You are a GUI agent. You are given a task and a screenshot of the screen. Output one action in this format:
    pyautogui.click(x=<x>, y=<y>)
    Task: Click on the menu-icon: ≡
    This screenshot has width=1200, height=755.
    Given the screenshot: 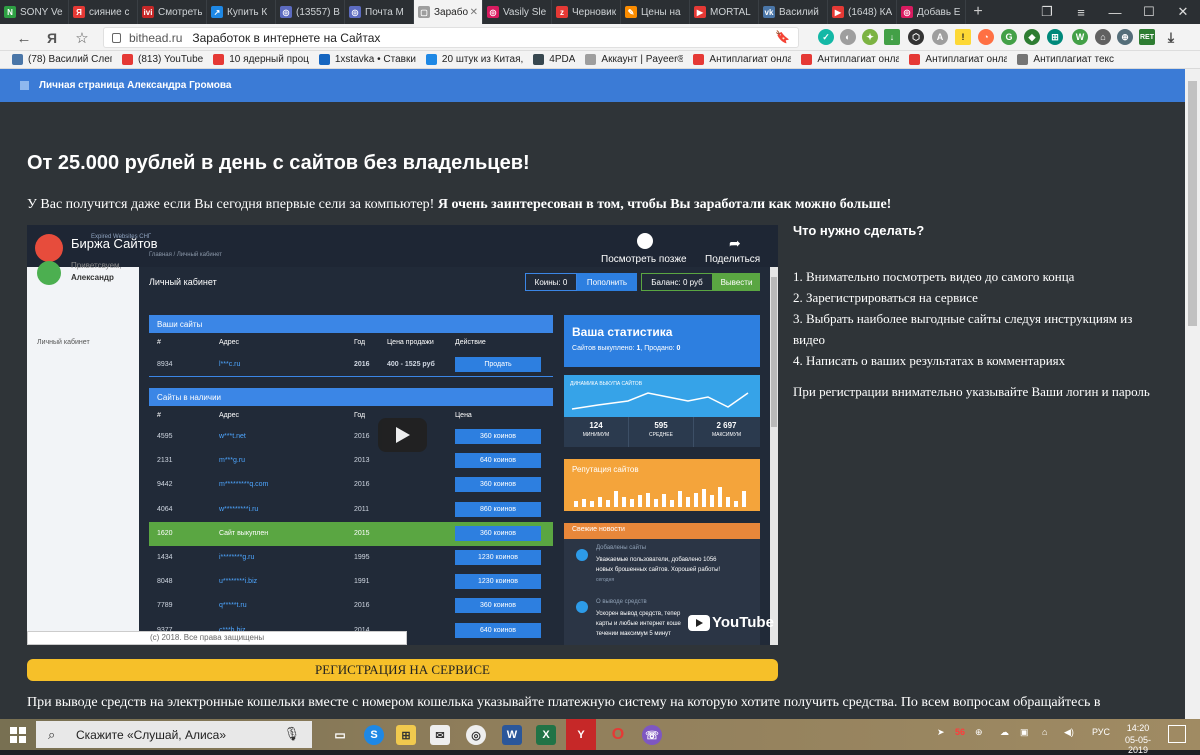 What is the action you would take?
    pyautogui.click(x=1081, y=12)
    